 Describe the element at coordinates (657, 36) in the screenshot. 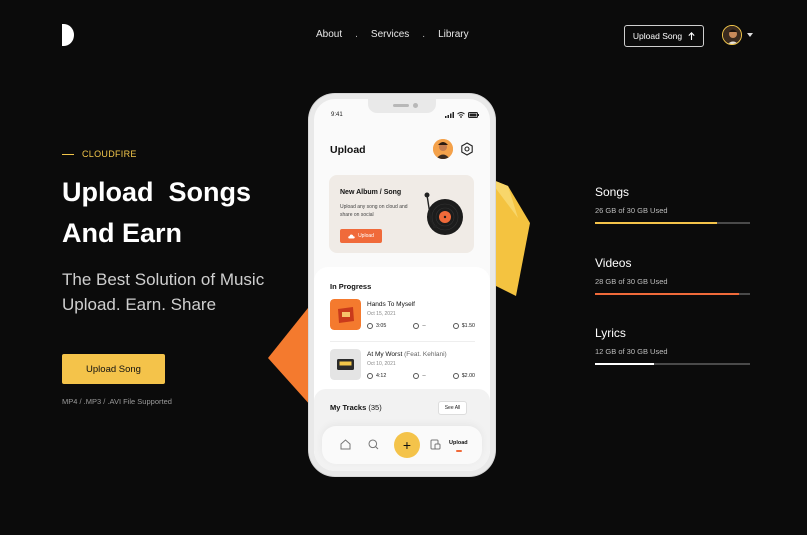

I see `header-upload-song-label: Upload Song` at that location.